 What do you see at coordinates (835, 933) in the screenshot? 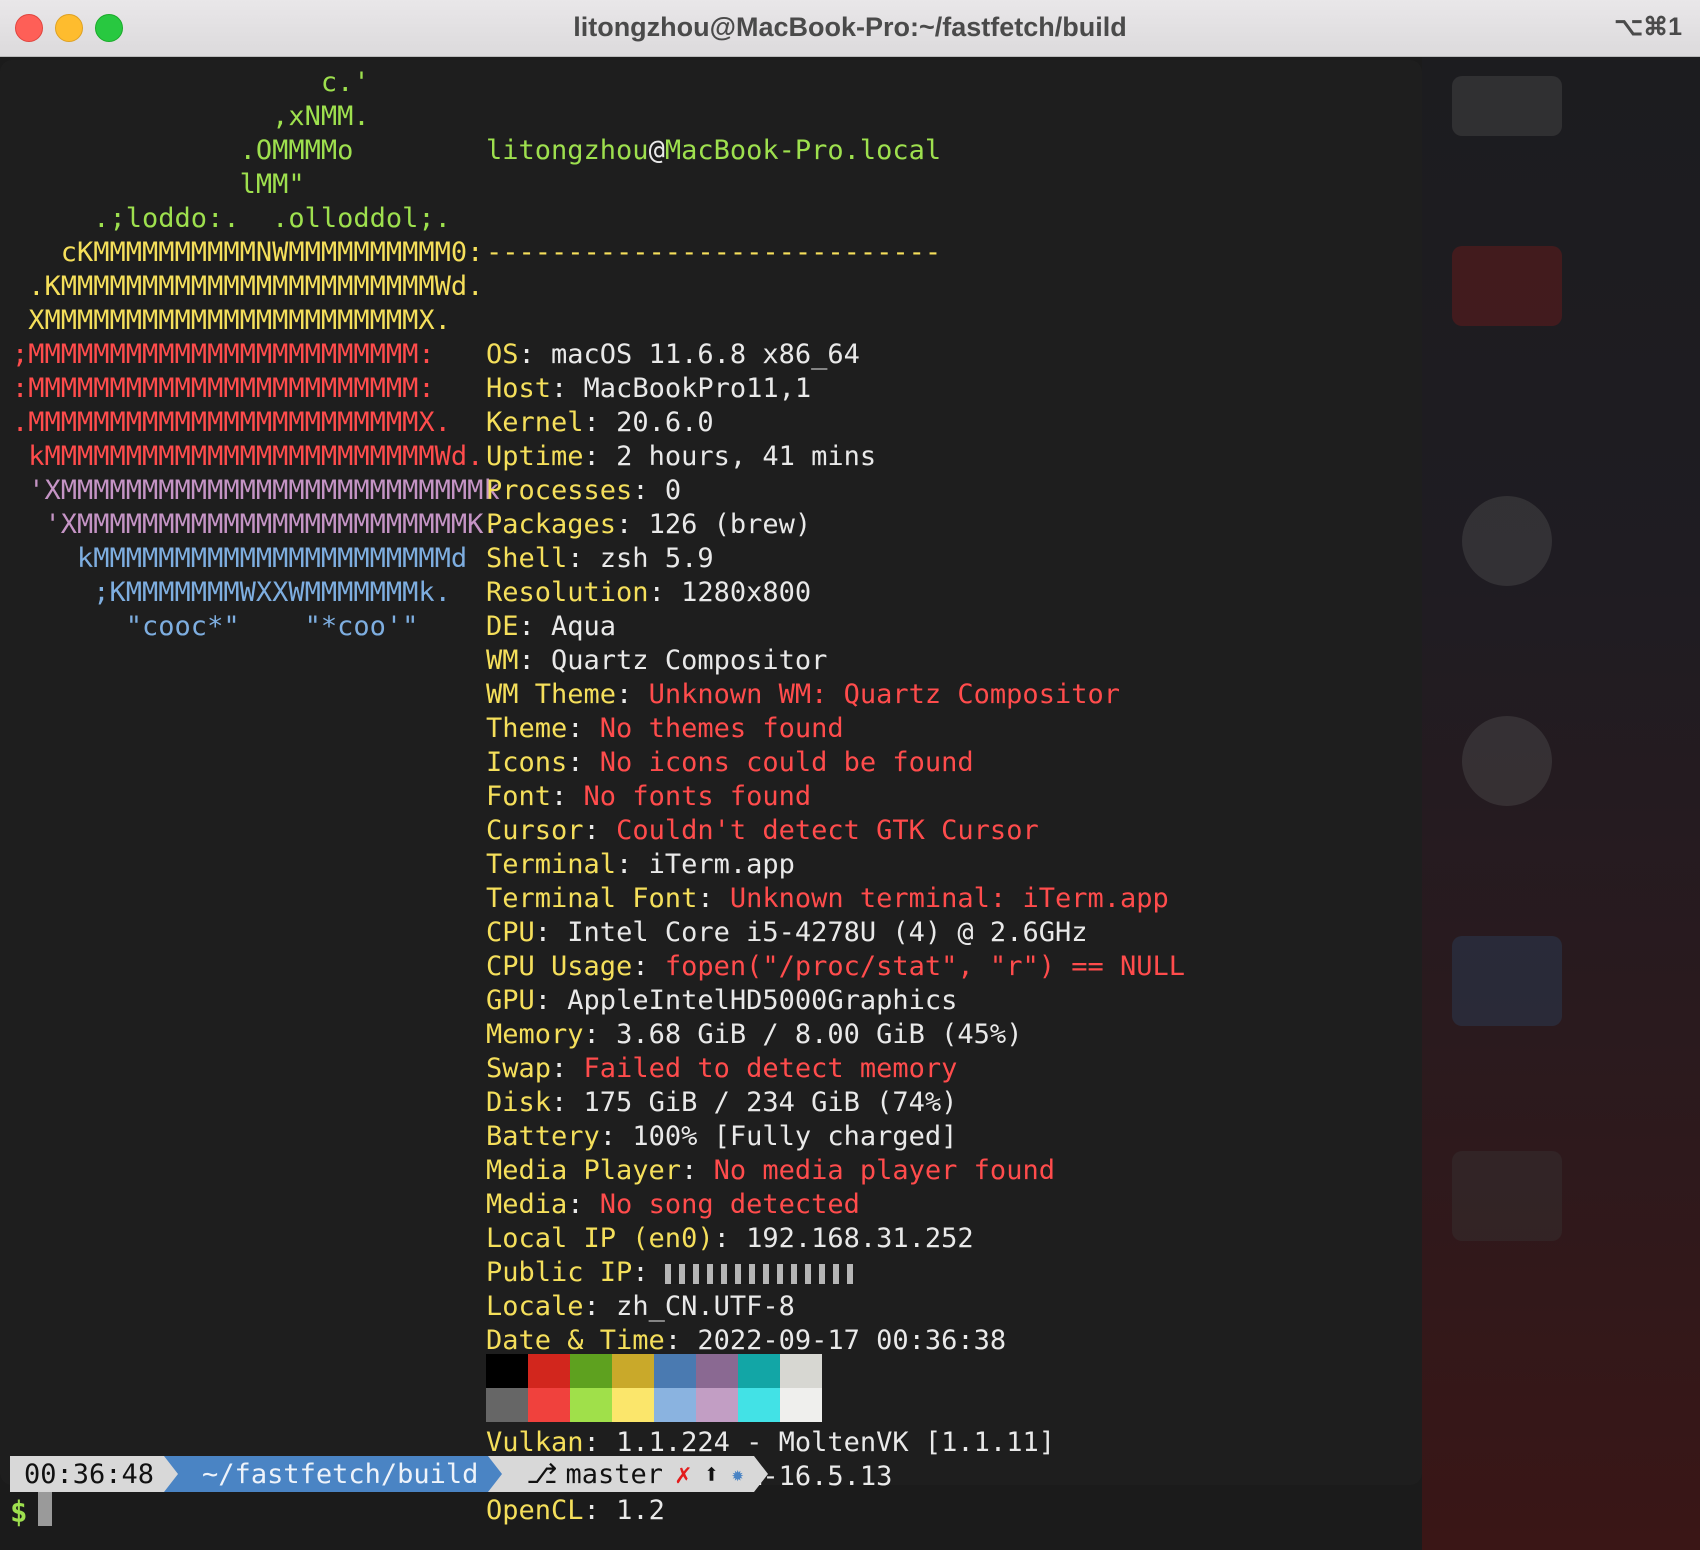
I see `info-row: CPU: Intel Core i5-4278U (4) @ 2.6GHz` at bounding box center [835, 933].